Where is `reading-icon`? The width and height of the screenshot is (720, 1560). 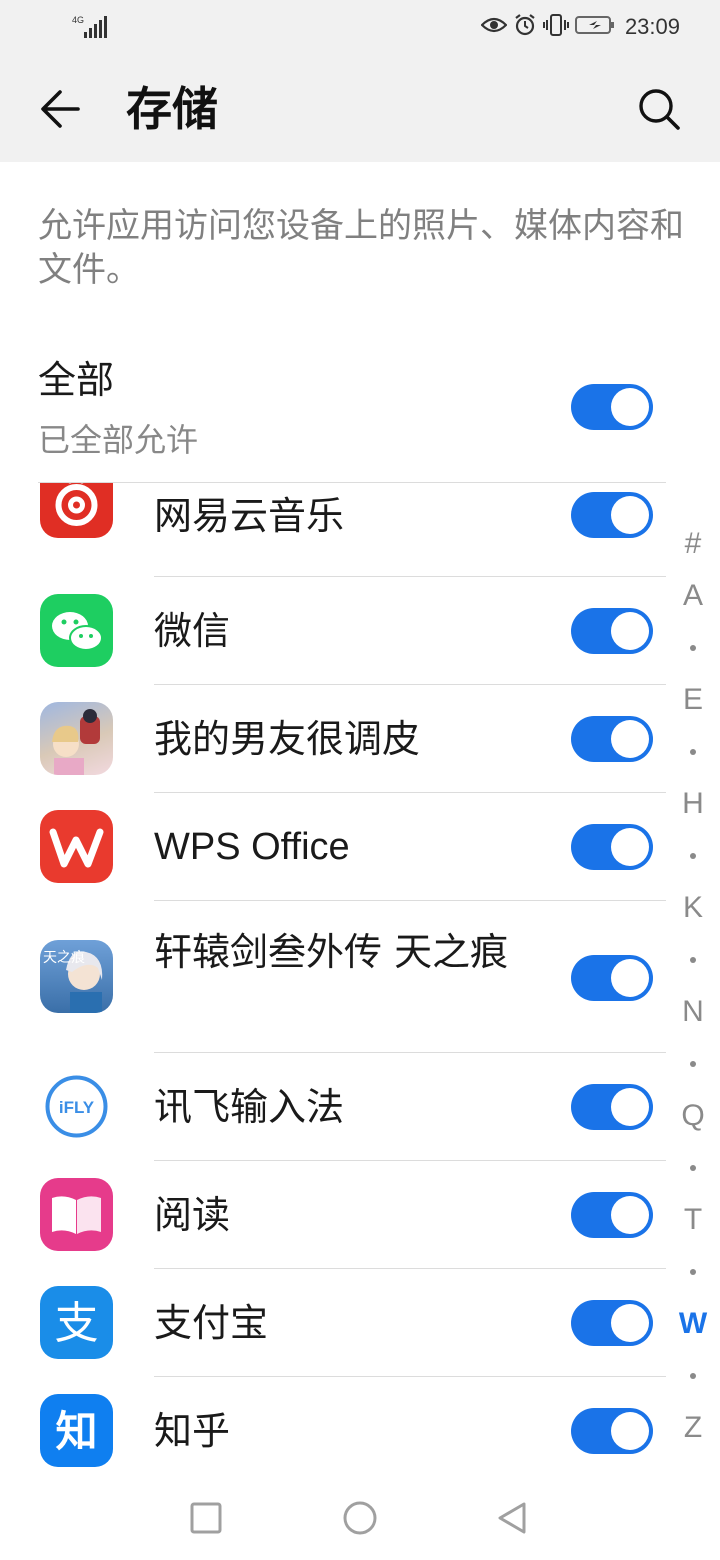
reading-icon is located at coordinates (76, 1214).